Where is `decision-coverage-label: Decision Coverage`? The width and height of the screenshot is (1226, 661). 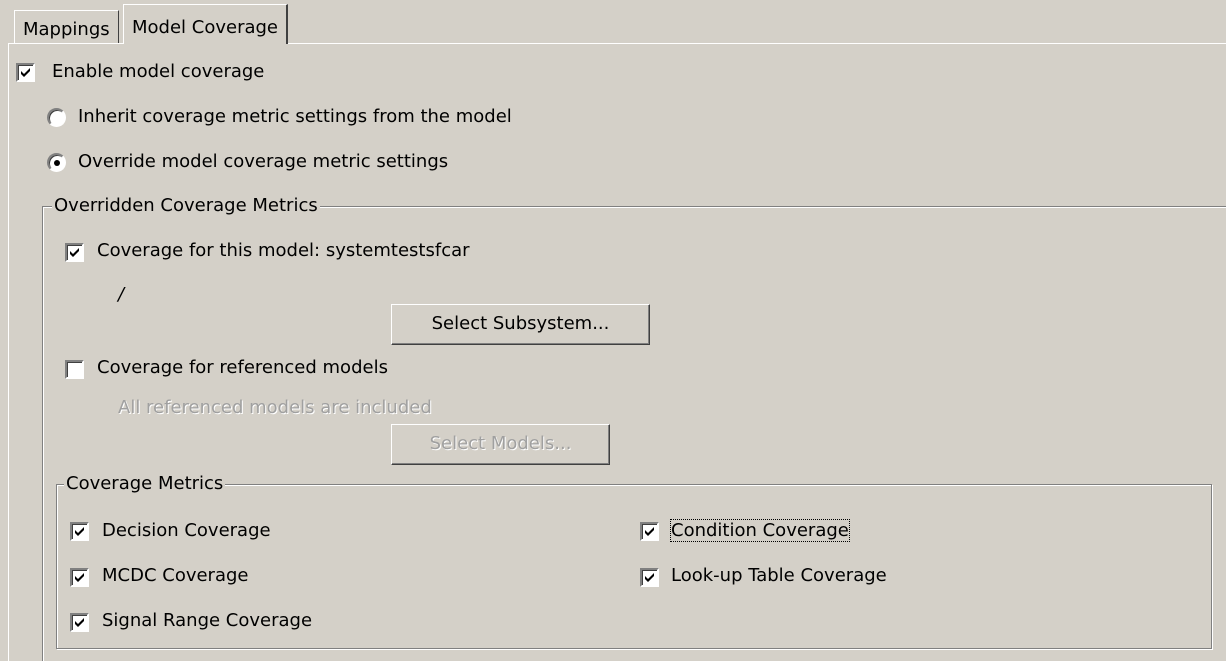
decision-coverage-label: Decision Coverage is located at coordinates (186, 530).